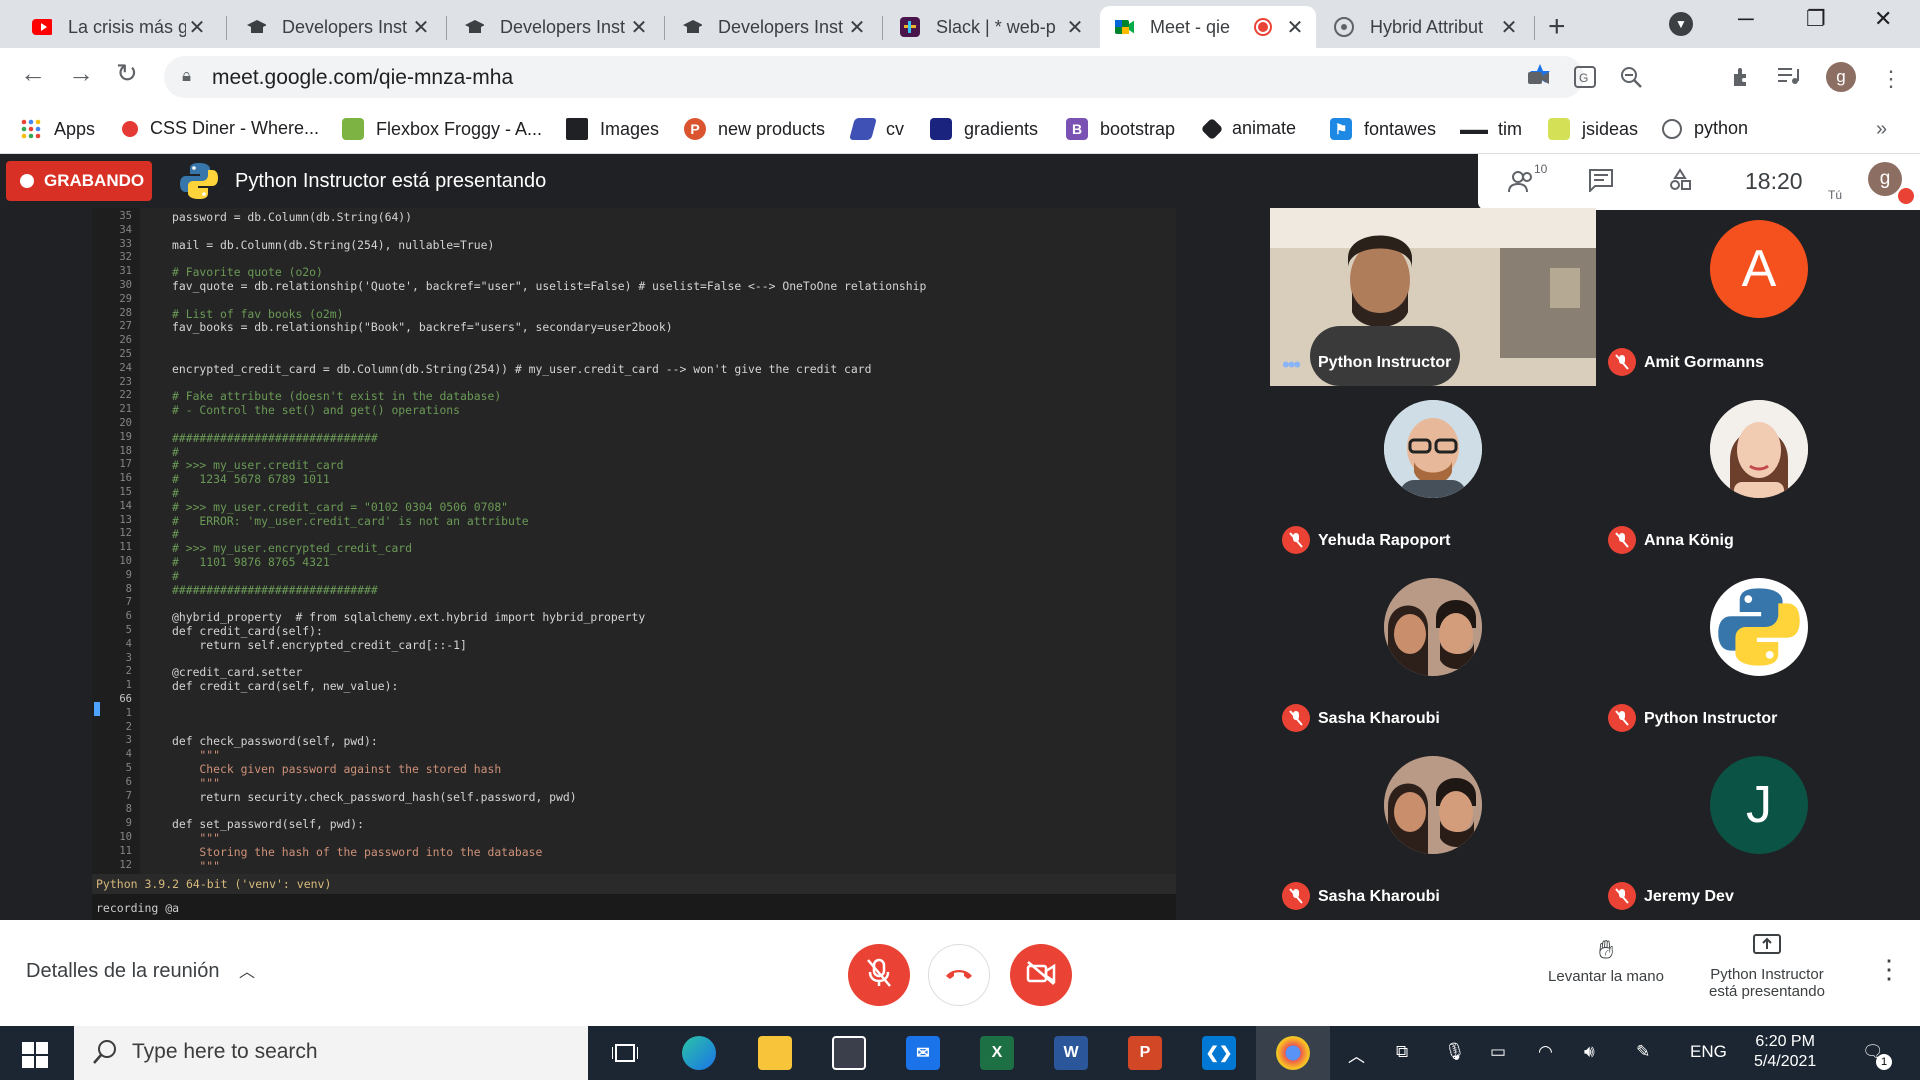  I want to click on language-indicator: ENG, so click(1708, 1052).